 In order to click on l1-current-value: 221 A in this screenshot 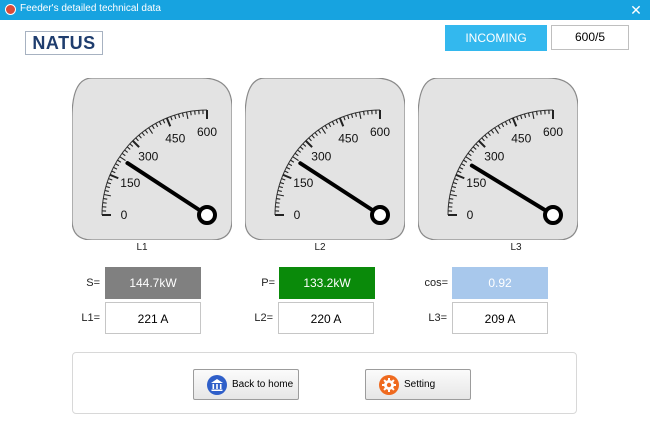, I will do `click(153, 318)`.